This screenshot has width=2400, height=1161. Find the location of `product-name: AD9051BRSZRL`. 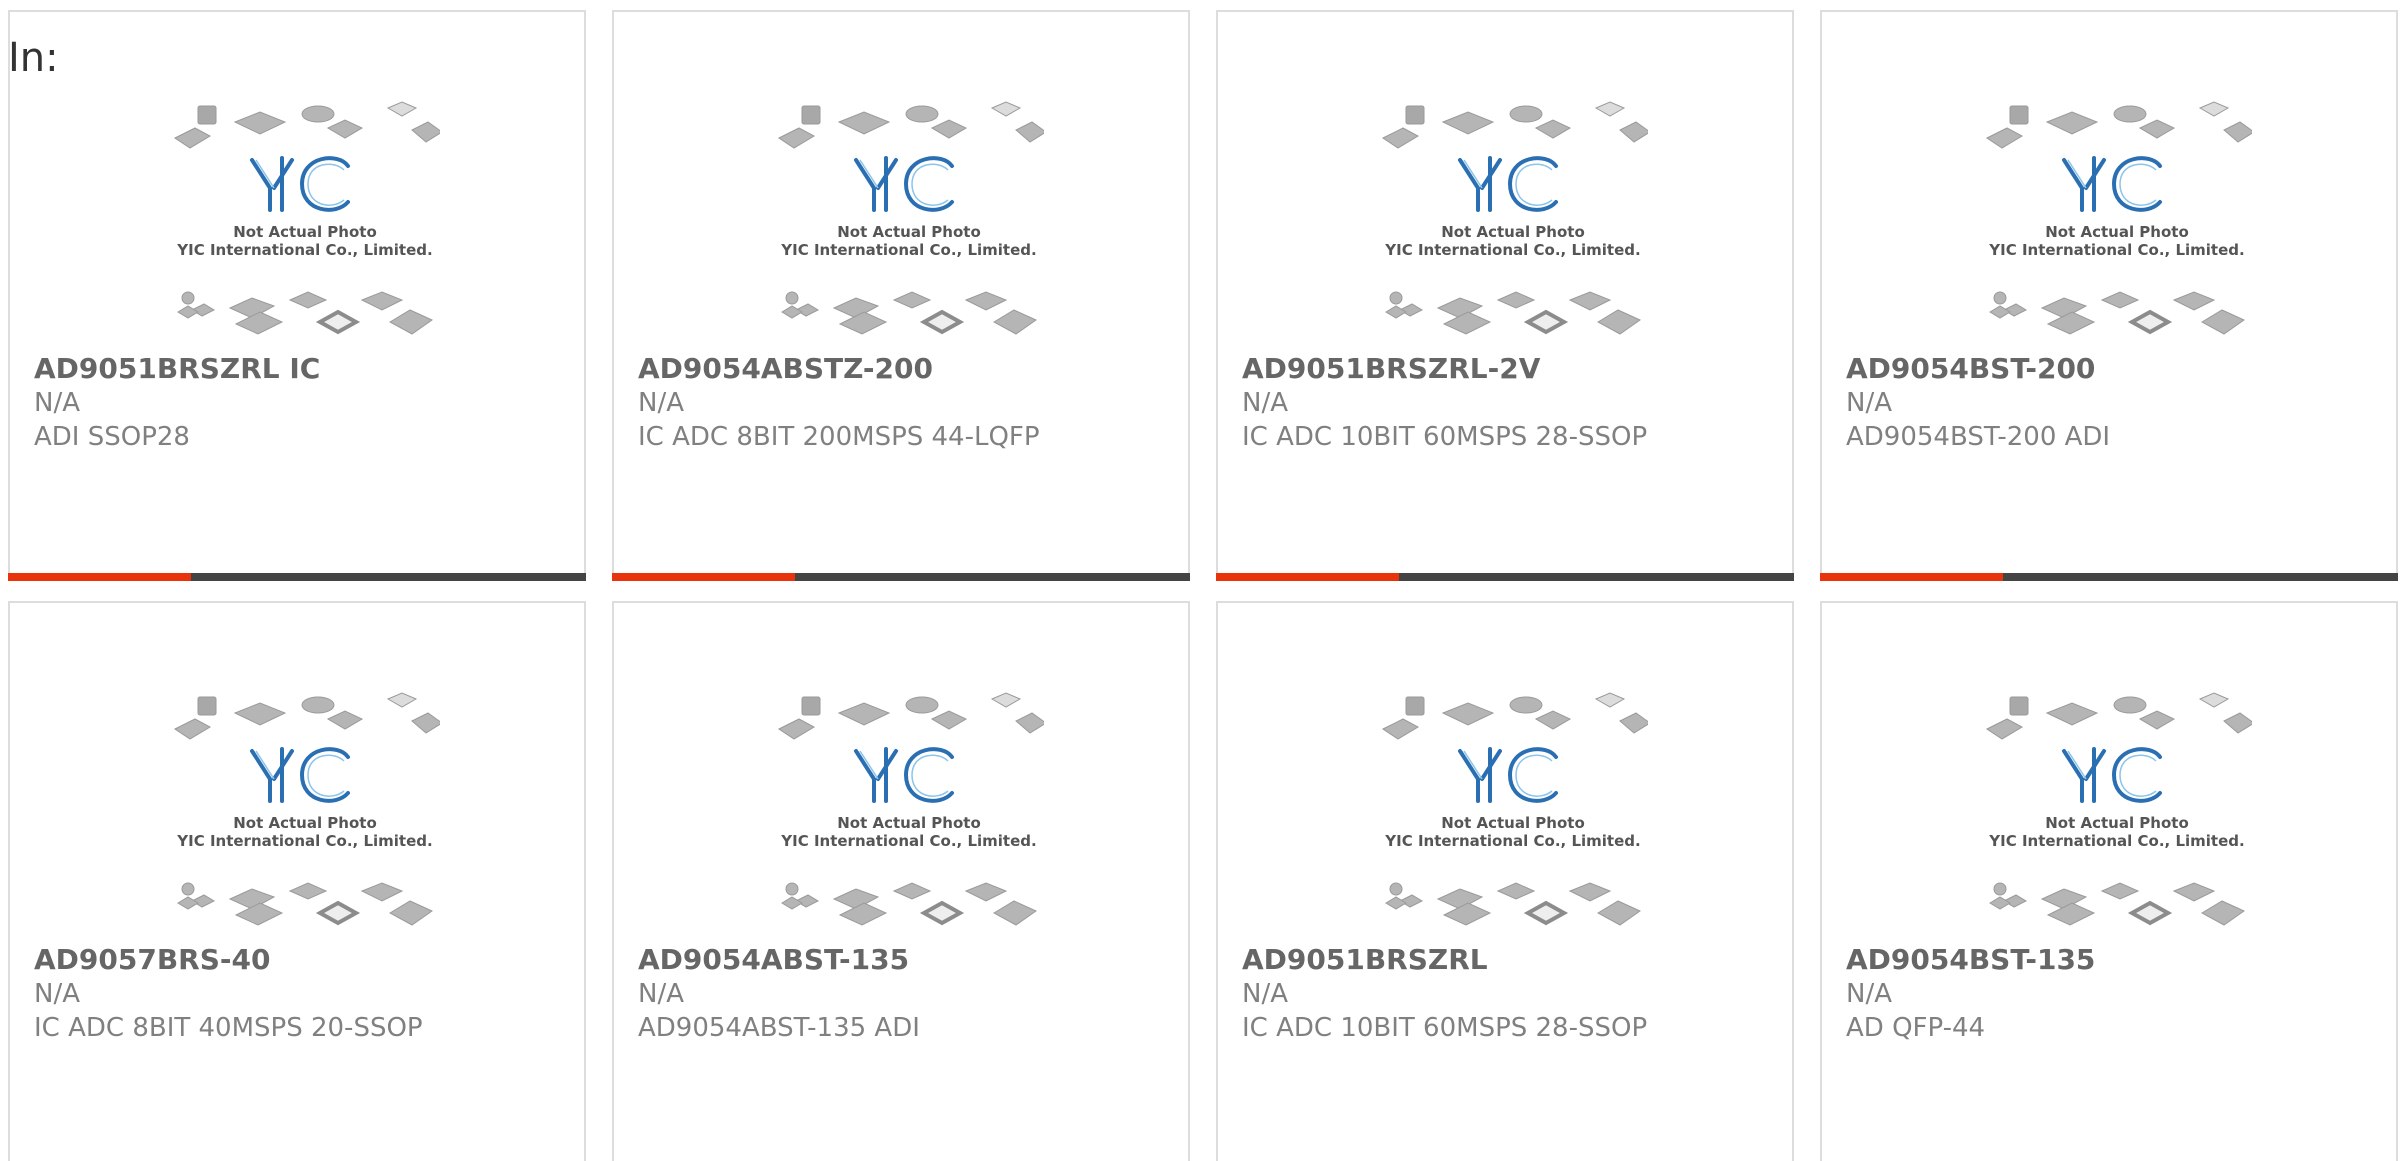

product-name: AD9051BRSZRL is located at coordinates (1512, 960).